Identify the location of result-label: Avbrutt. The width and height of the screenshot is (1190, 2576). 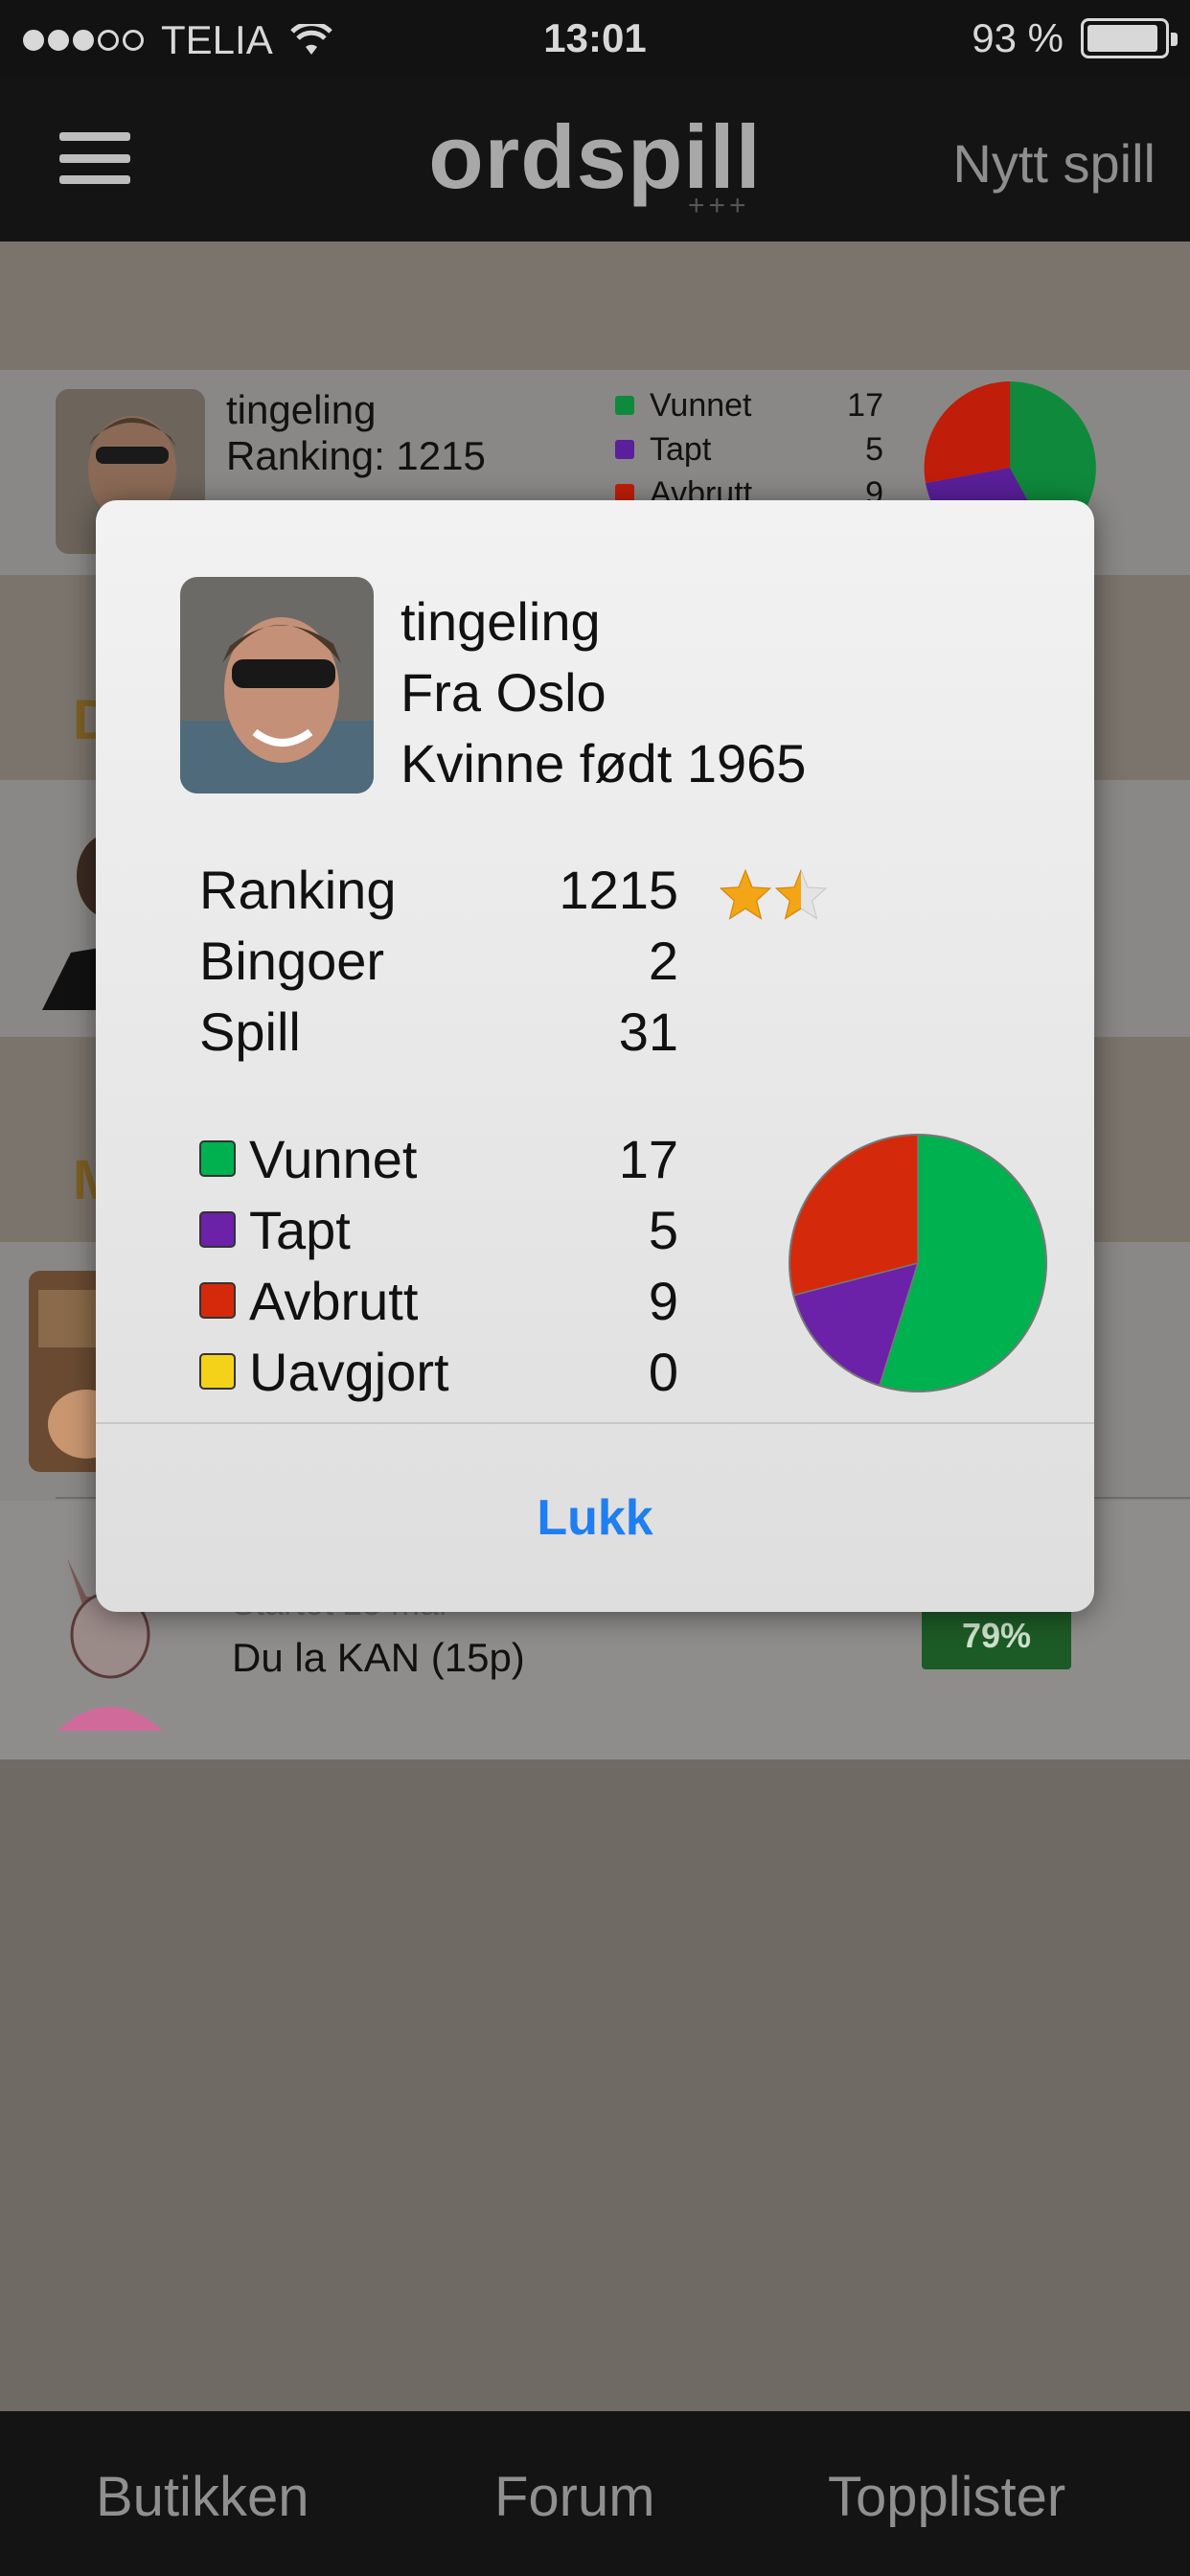
(334, 1300).